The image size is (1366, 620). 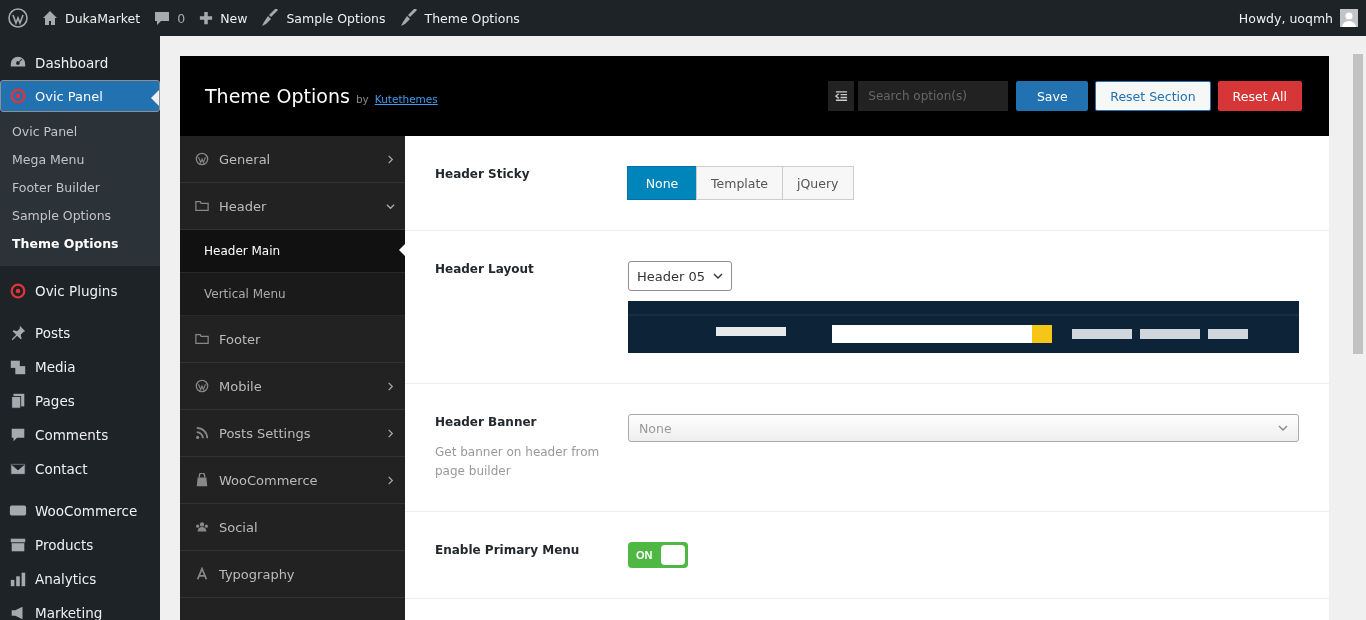 I want to click on submenu-item: Theme Options, so click(x=80, y=244).